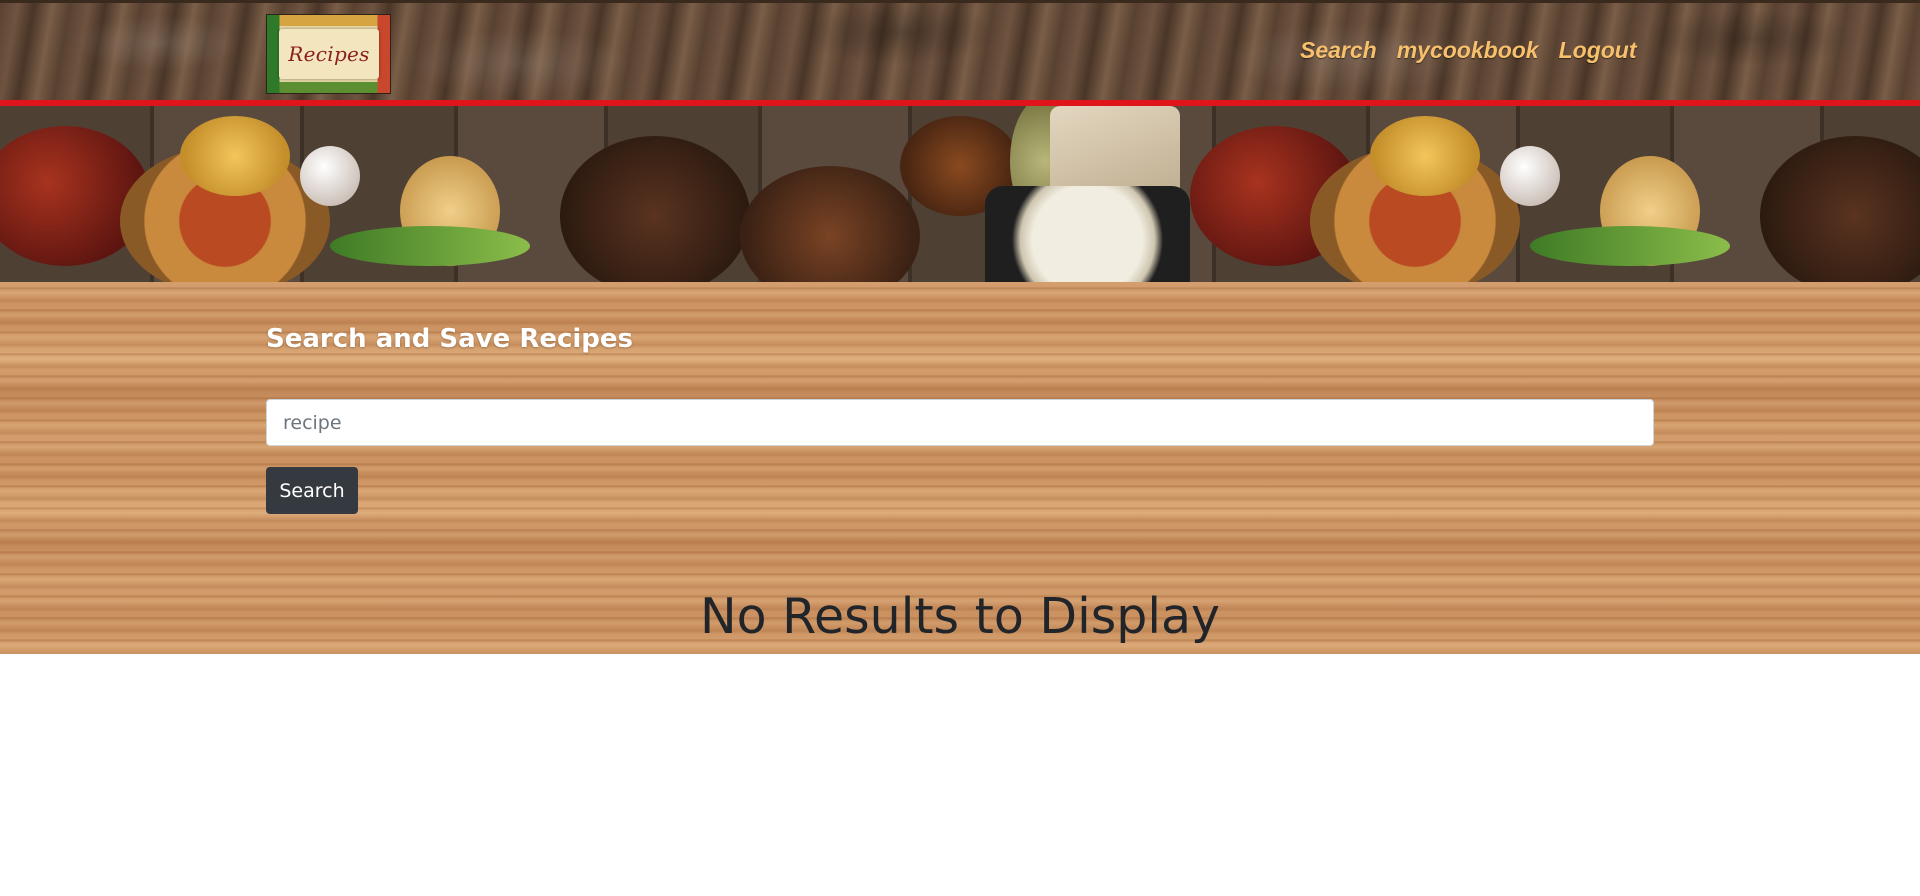 The height and width of the screenshot is (896, 1920). What do you see at coordinates (655, 209) in the screenshot?
I see `star-anise-pile` at bounding box center [655, 209].